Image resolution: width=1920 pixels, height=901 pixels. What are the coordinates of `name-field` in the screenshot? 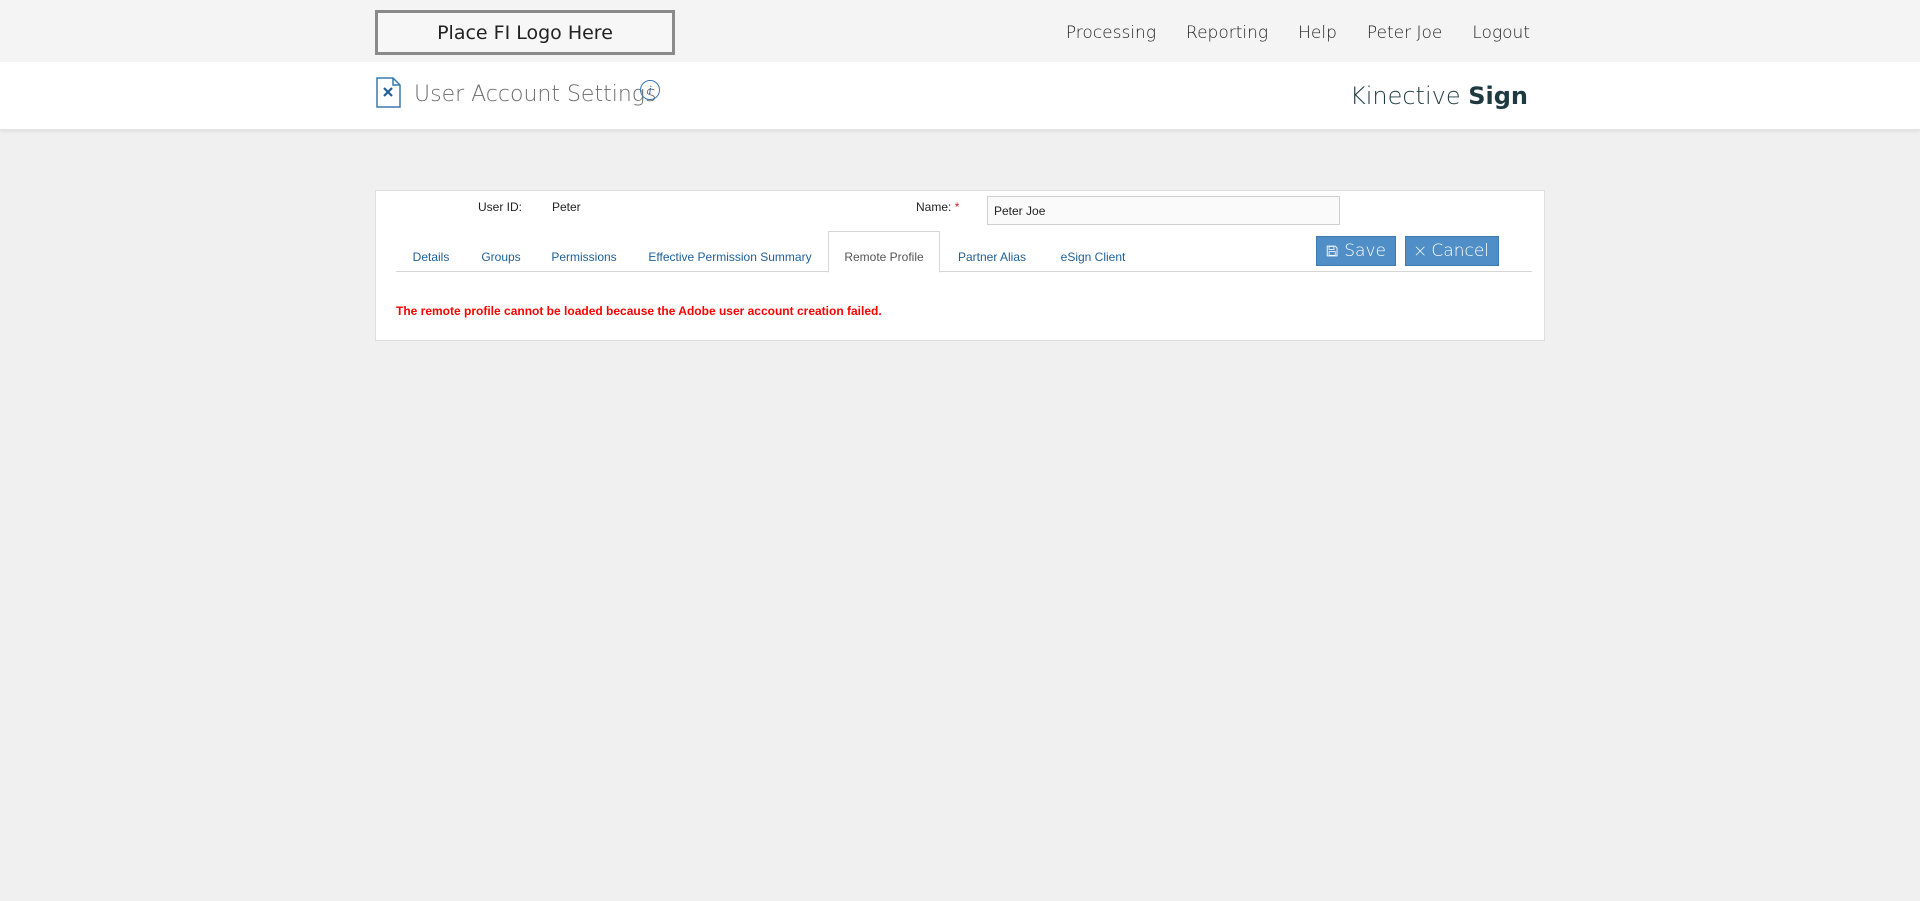 It's located at (1163, 210).